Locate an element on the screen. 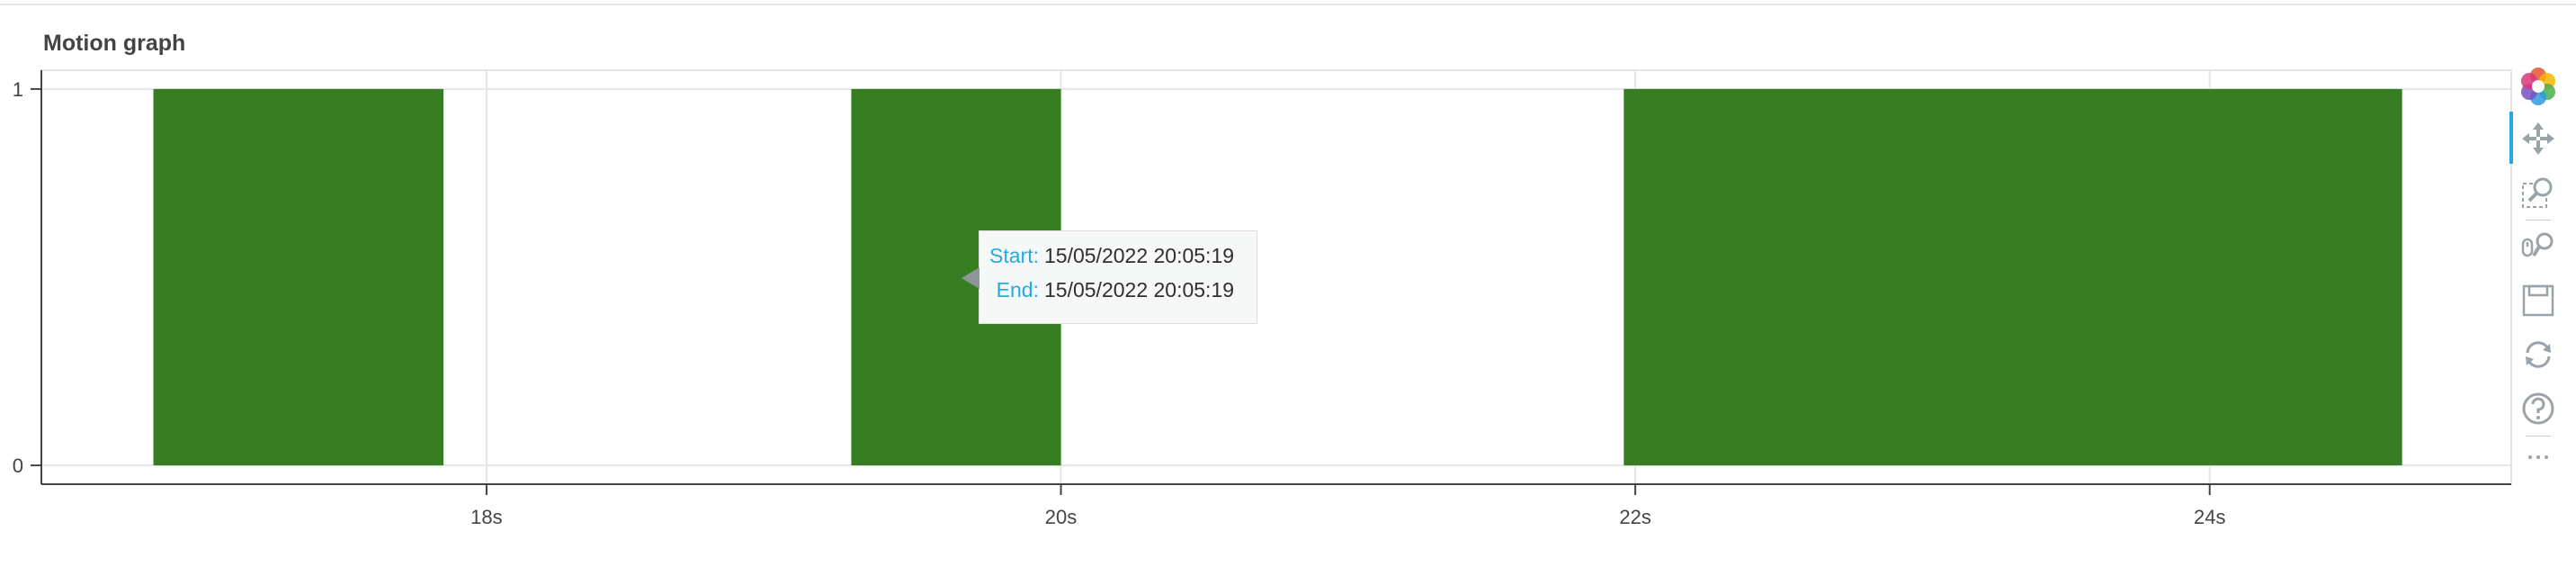  motion-bar is located at coordinates (298, 277).